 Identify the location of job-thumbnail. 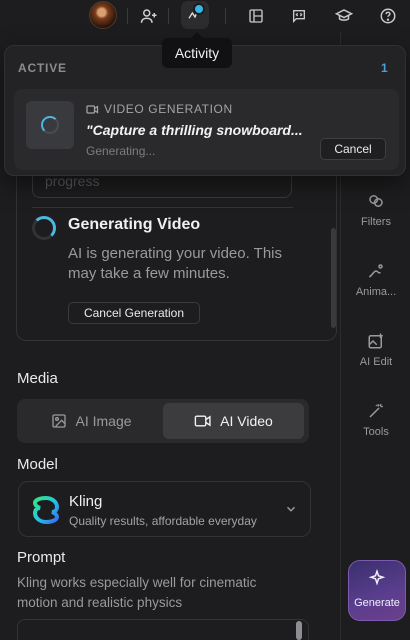
(50, 125).